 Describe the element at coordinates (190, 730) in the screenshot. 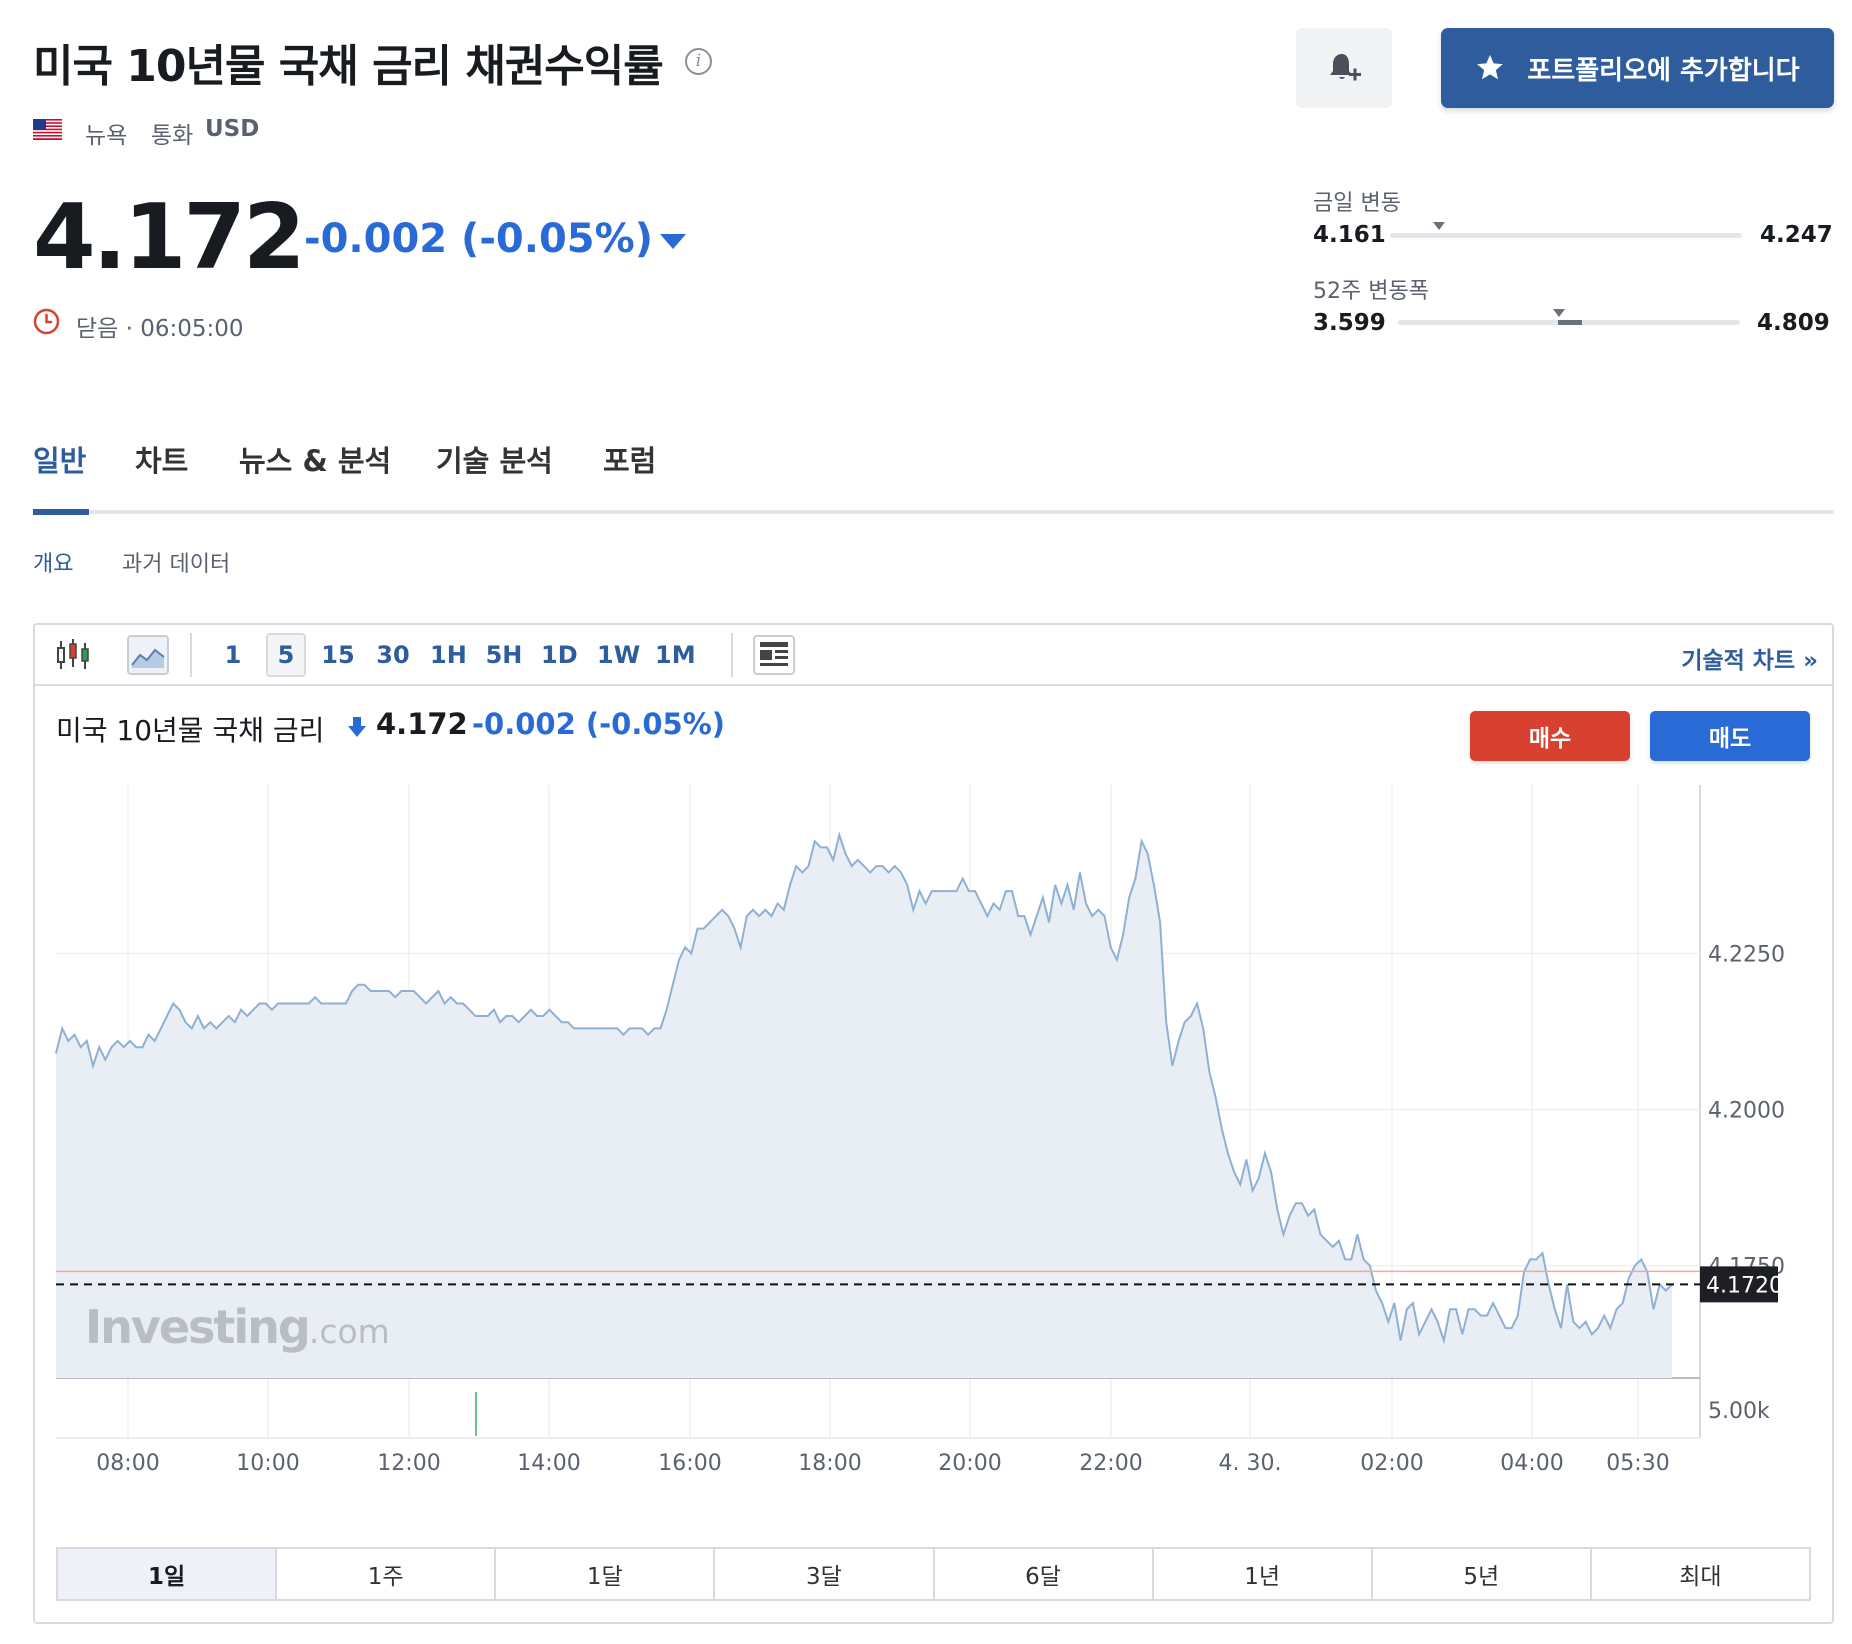

I see `chart-instrument-name: 미국 10년물 국채 금리` at that location.